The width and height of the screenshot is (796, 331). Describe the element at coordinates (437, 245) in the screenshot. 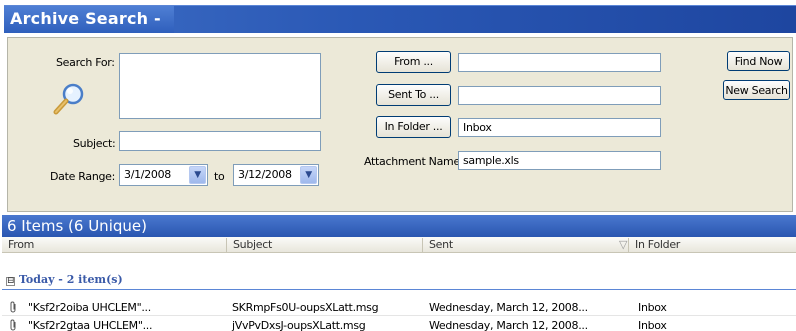

I see `column-header-sent: Sent` at that location.